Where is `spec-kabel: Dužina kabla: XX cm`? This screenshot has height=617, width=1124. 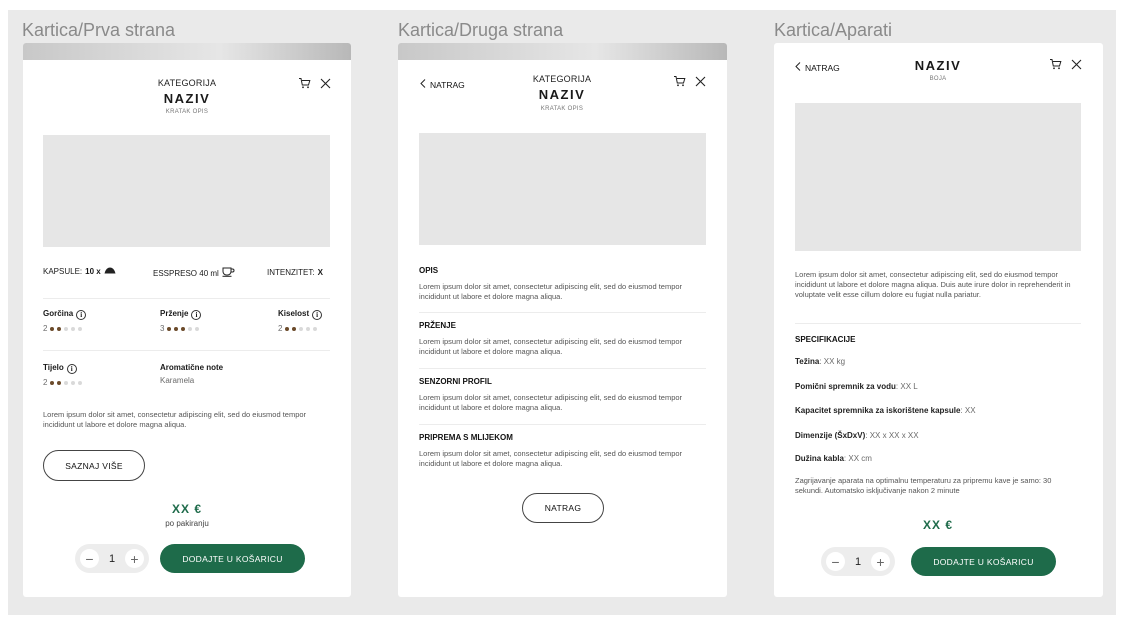
spec-kabel: Dužina kabla: XX cm is located at coordinates (833, 458).